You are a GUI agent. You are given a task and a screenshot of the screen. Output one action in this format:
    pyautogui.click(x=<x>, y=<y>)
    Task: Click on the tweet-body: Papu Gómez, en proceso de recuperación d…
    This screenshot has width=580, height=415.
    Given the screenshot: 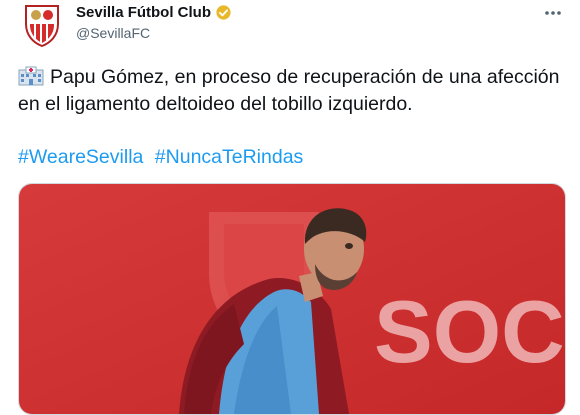 What is the action you would take?
    pyautogui.click(x=289, y=90)
    